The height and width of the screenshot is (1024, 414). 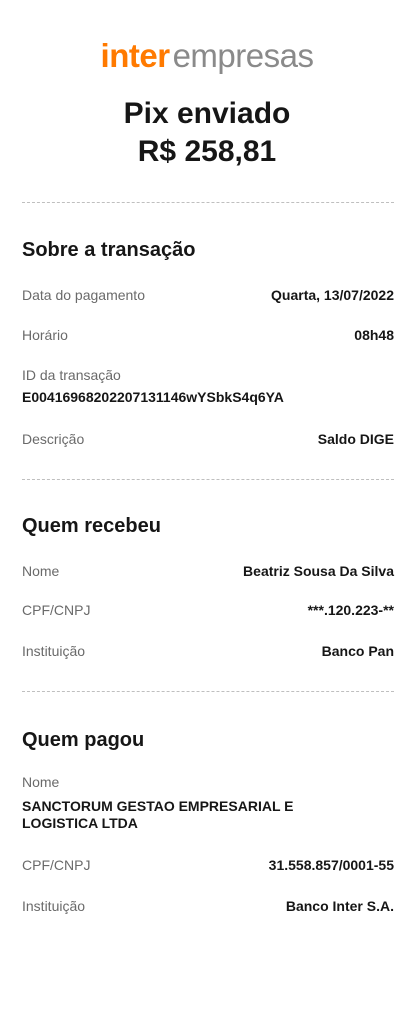 What do you see at coordinates (56, 865) in the screenshot?
I see `payer-doc-label: CPF/CNPJ` at bounding box center [56, 865].